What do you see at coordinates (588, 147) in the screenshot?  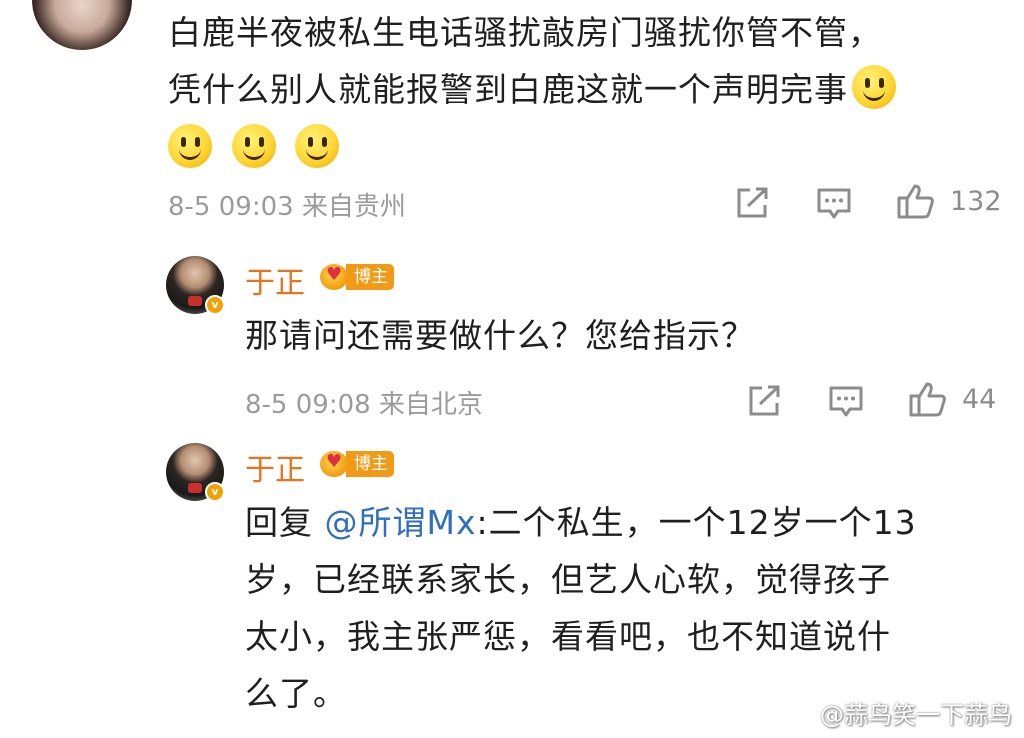 I see `comment-emoji-row` at bounding box center [588, 147].